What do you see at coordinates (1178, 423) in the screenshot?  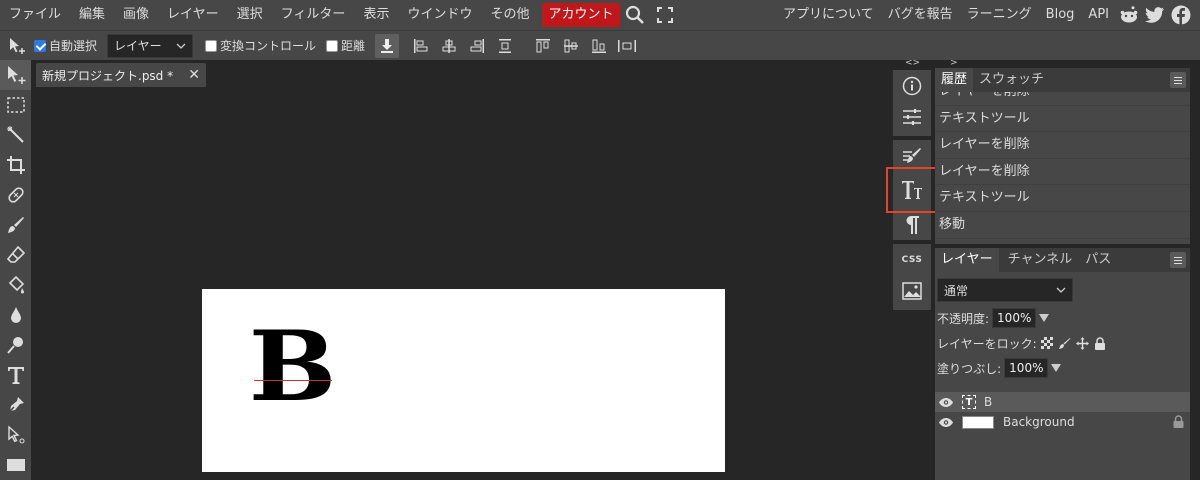 I see `lock-icon` at bounding box center [1178, 423].